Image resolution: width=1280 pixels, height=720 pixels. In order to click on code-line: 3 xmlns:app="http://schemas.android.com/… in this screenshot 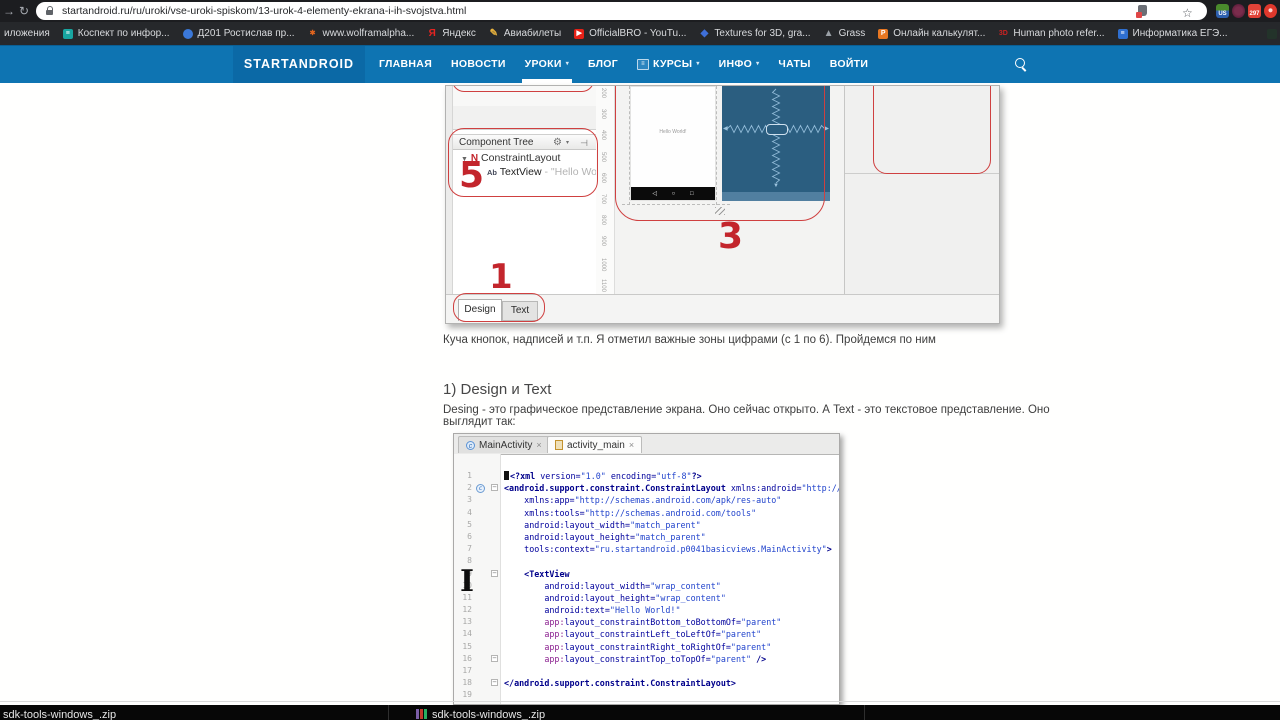, I will do `click(646, 500)`.